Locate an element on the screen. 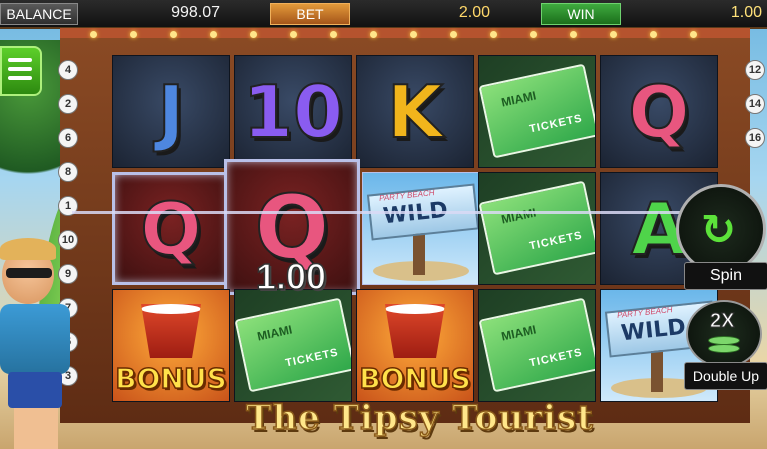 Image resolution: width=767 pixels, height=449 pixels. winning-payline is located at coordinates (402, 212).